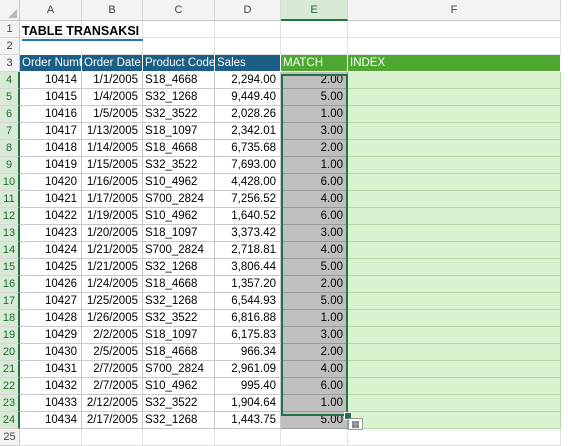 The image size is (568, 446). Describe the element at coordinates (248, 386) in the screenshot. I see `sales-cell: 995.40` at that location.